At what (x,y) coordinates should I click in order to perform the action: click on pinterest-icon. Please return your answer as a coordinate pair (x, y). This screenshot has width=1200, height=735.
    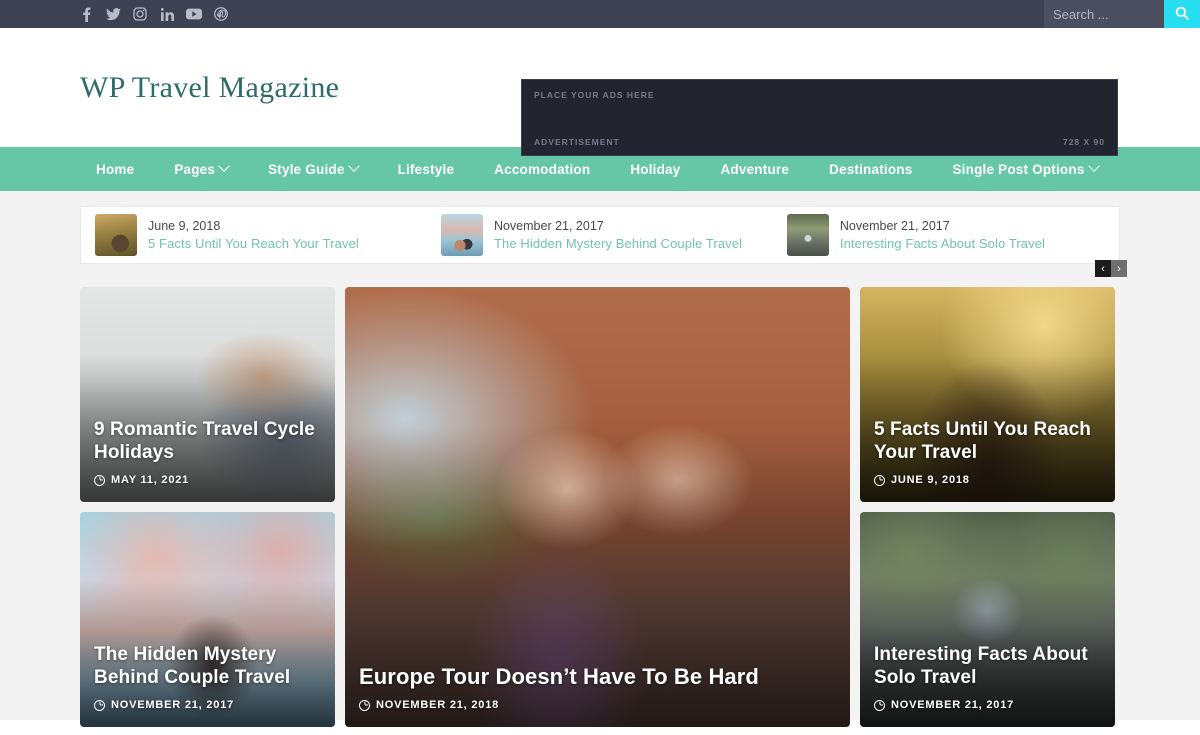
    Looking at the image, I should click on (221, 14).